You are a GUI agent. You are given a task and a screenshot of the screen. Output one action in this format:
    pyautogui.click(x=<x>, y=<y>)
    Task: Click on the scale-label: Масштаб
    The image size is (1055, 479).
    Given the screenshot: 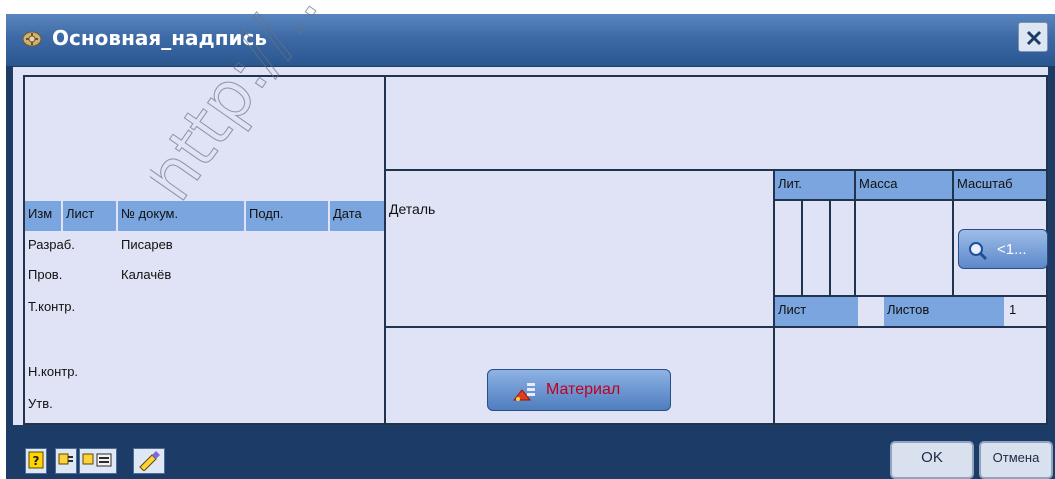 What is the action you would take?
    pyautogui.click(x=1000, y=185)
    